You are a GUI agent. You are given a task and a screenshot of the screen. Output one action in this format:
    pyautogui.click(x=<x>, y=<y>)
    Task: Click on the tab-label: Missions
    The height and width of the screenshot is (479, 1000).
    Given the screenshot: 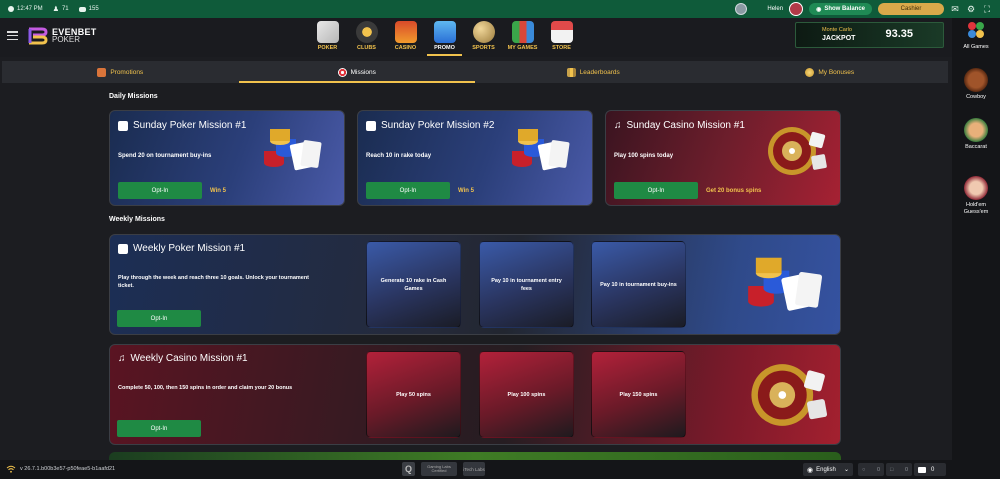 What is the action you would take?
    pyautogui.click(x=363, y=72)
    